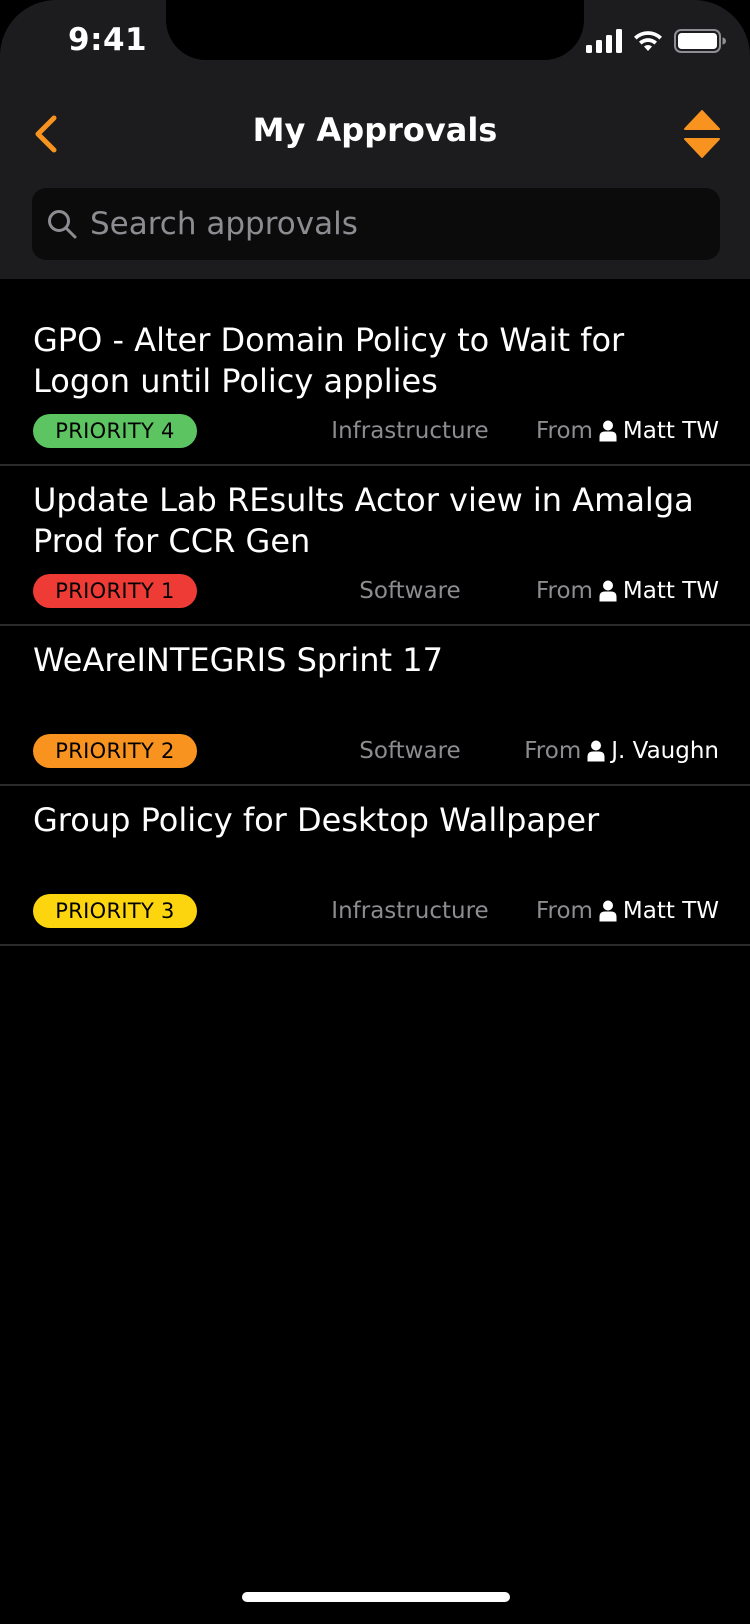 Image resolution: width=750 pixels, height=1624 pixels. What do you see at coordinates (316, 820) in the screenshot?
I see `approval-title: Group Policy for Desktop Wallpaper` at bounding box center [316, 820].